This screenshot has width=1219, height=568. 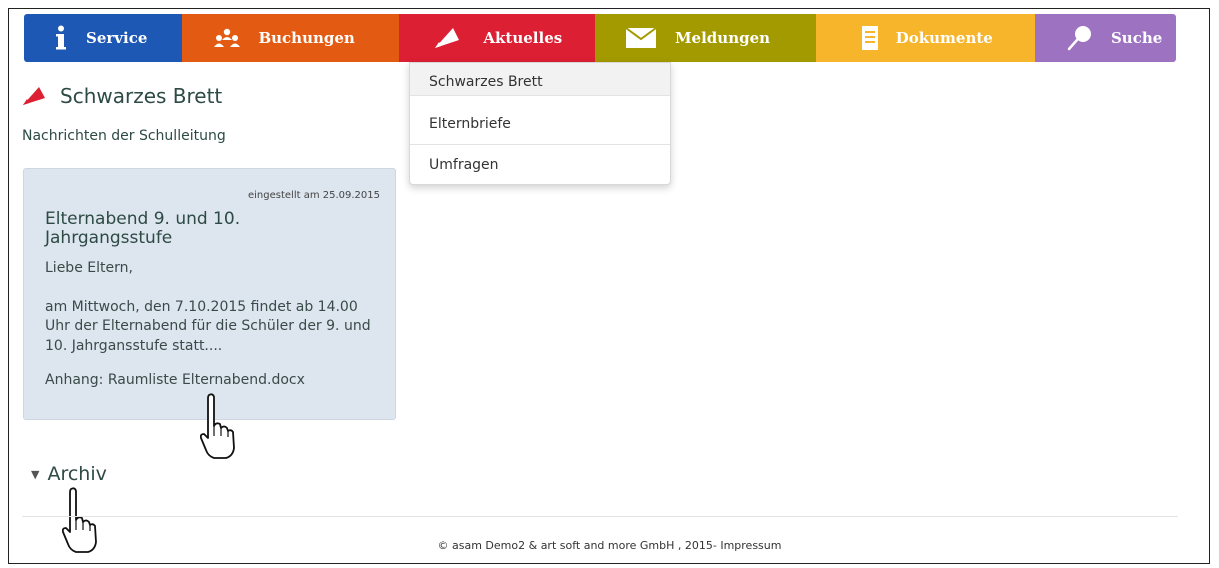 What do you see at coordinates (143, 228) in the screenshot?
I see `news-title: Elternabend 9. und 10. Jahrgangsstufe` at bounding box center [143, 228].